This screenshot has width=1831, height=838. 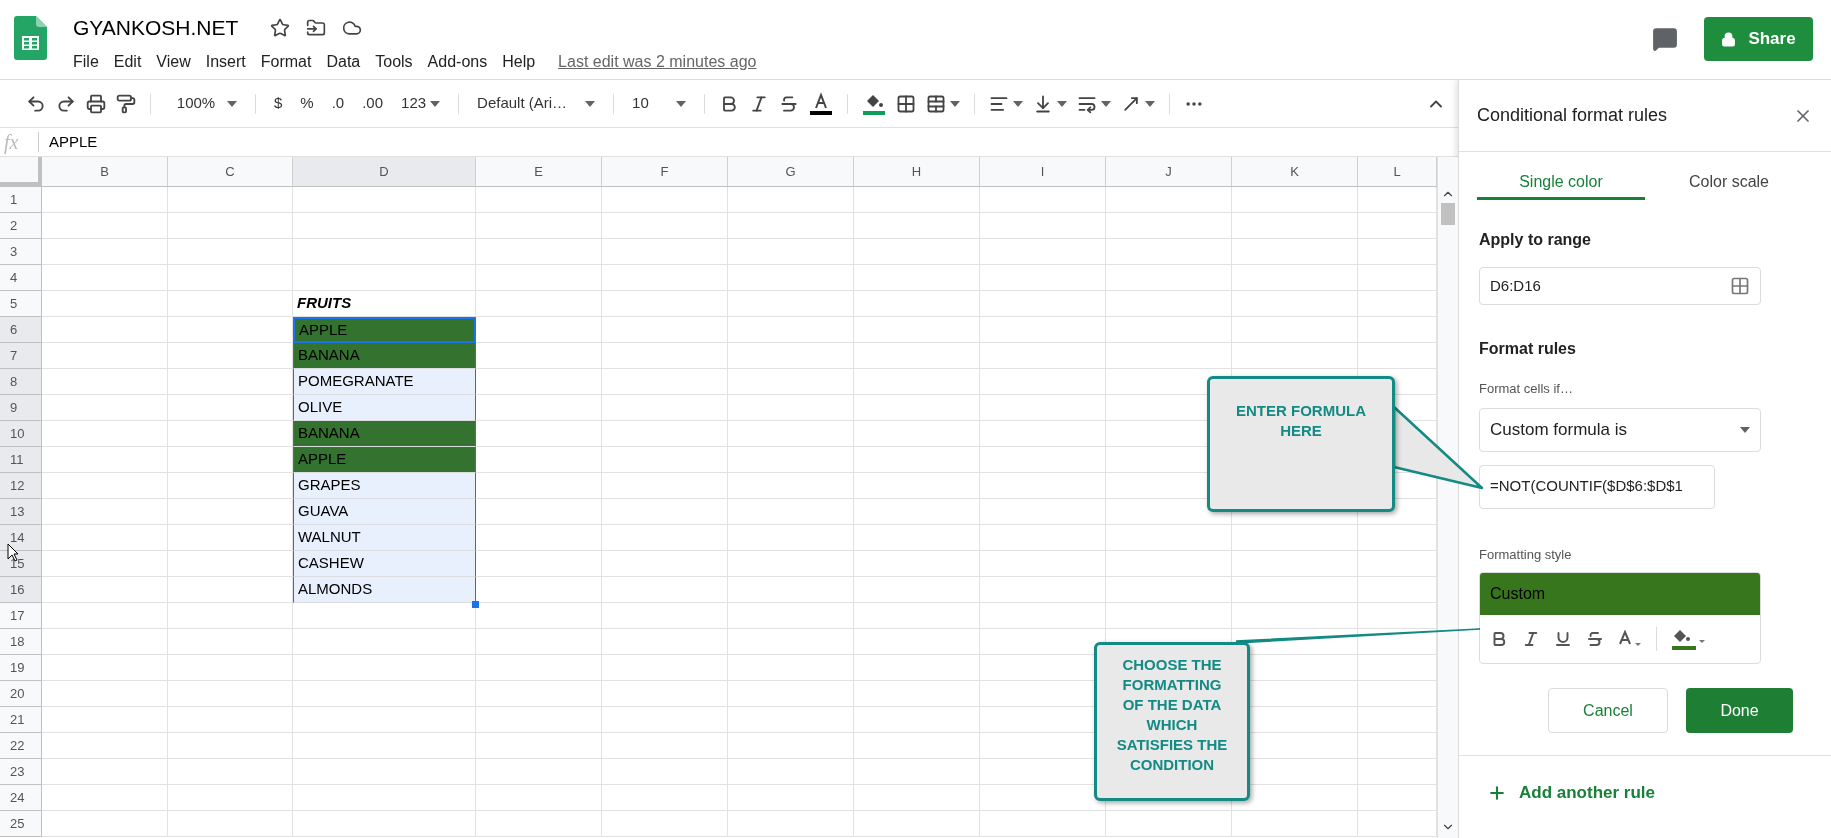 What do you see at coordinates (280, 27) in the screenshot?
I see `star-icon` at bounding box center [280, 27].